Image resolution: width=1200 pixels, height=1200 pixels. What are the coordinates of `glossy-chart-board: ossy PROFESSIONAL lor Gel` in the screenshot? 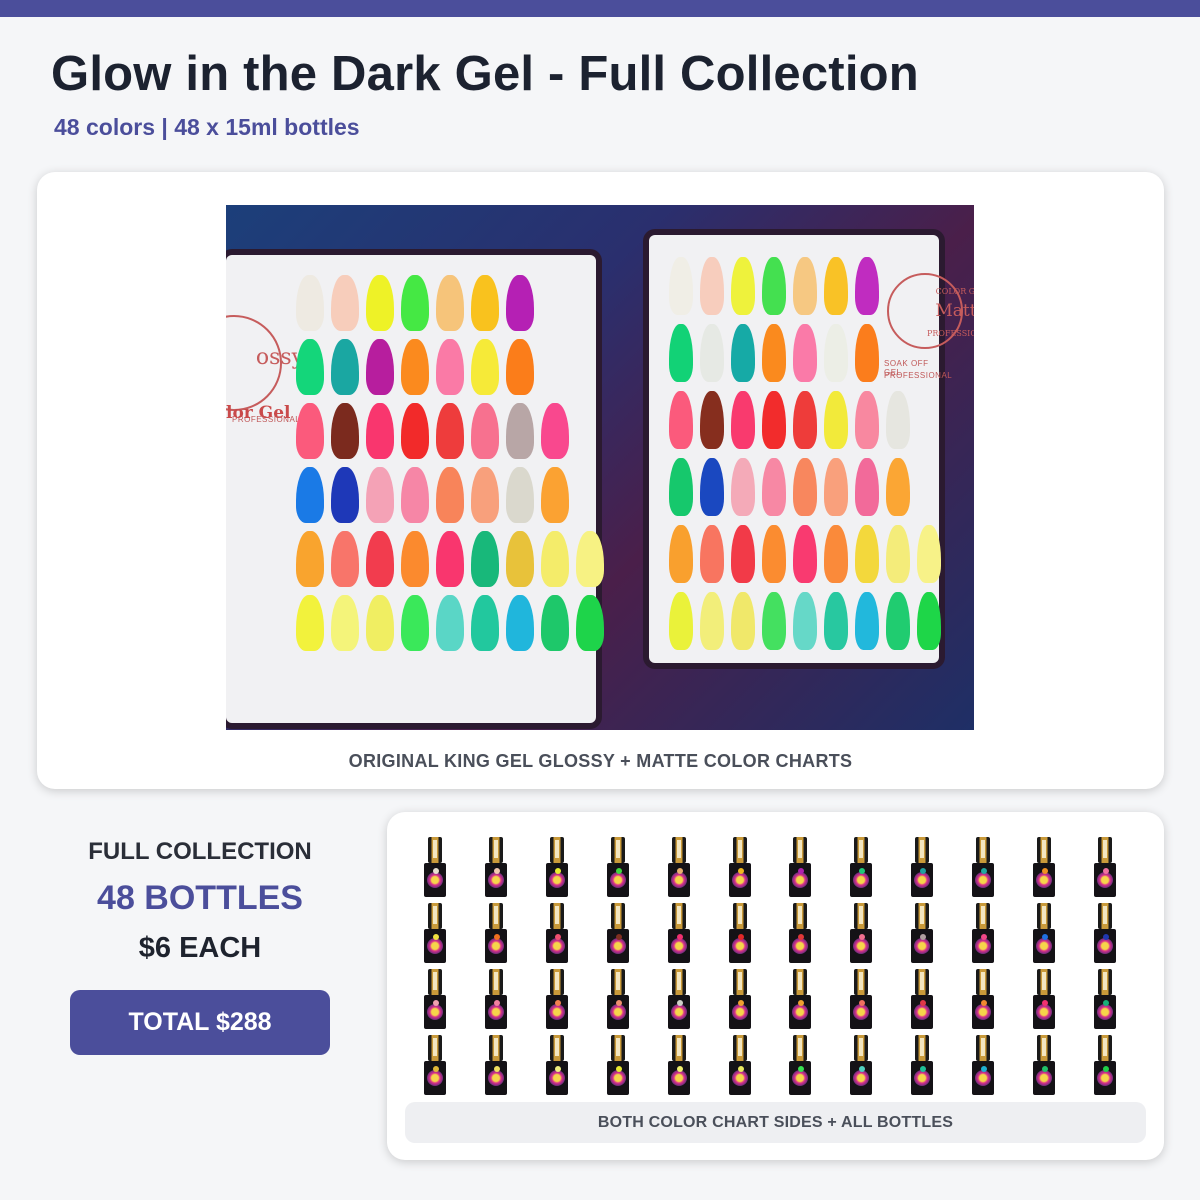 It's located at (415, 489).